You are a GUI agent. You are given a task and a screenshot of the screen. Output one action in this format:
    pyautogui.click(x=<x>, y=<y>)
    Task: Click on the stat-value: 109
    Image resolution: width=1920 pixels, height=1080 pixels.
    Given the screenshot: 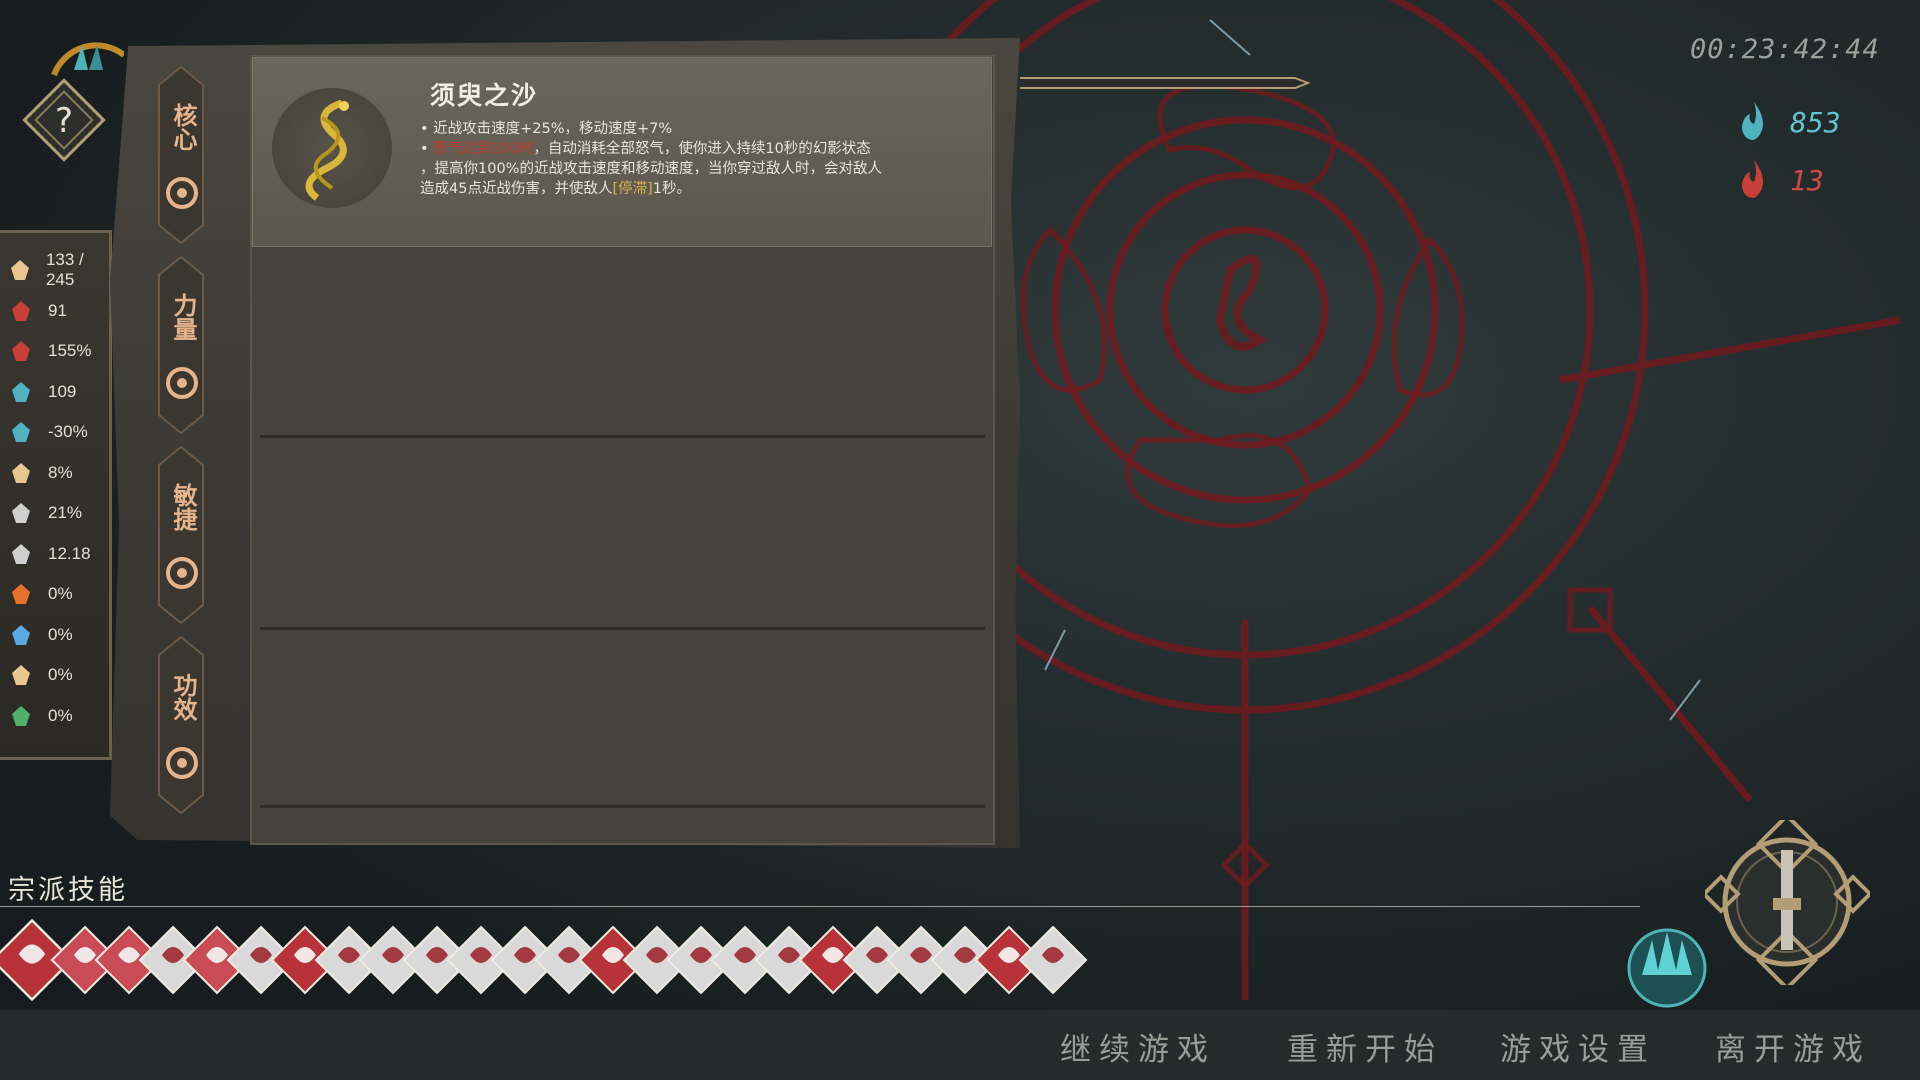 What is the action you would take?
    pyautogui.click(x=62, y=391)
    